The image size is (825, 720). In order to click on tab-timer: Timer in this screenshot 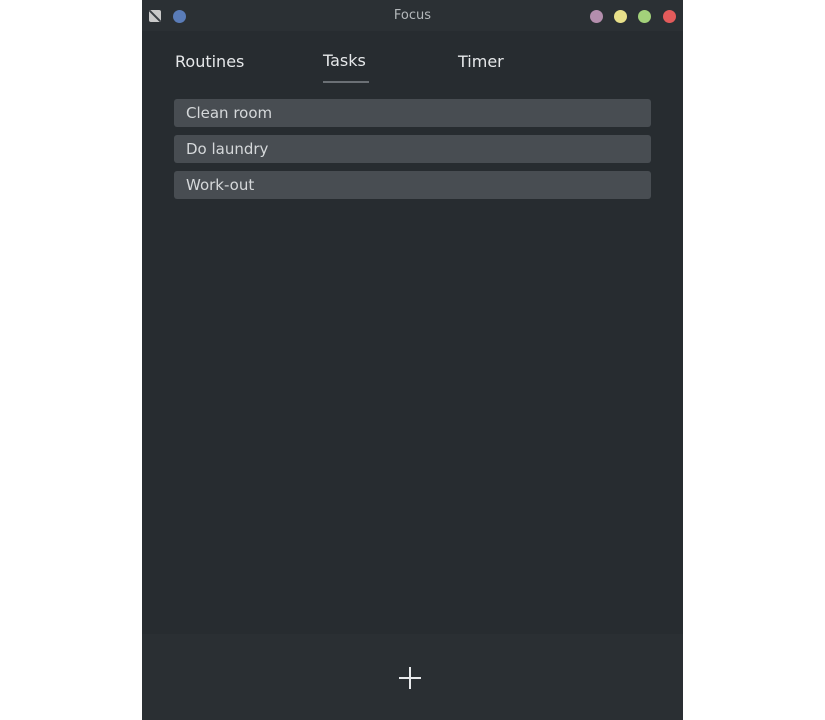, I will do `click(481, 61)`.